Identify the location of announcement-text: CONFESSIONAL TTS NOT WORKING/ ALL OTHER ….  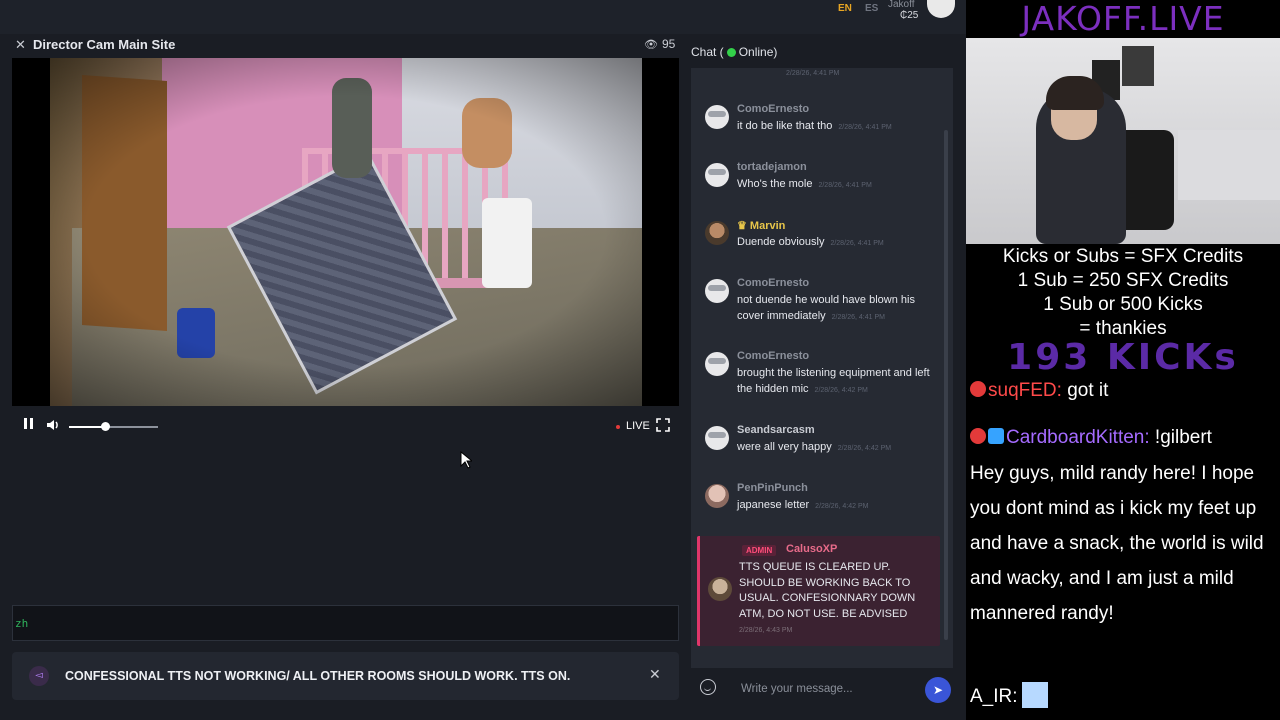
(318, 676).